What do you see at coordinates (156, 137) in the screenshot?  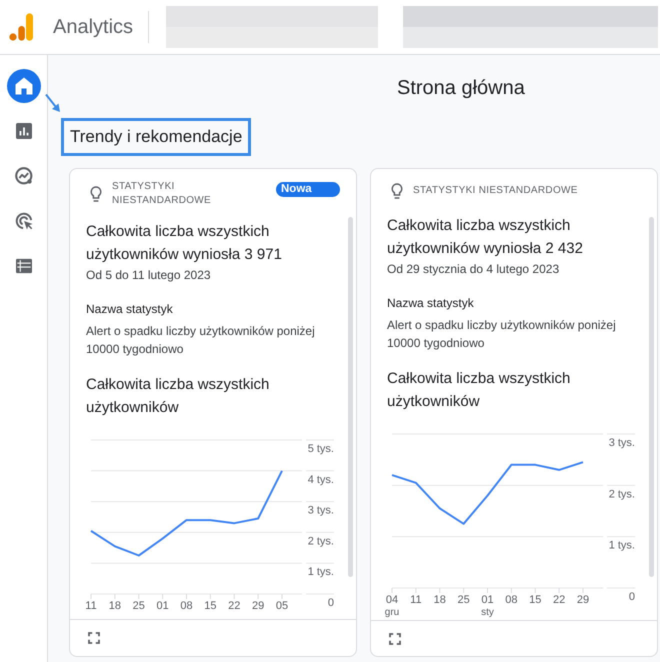 I see `section-title: Trendy i rekomendacje` at bounding box center [156, 137].